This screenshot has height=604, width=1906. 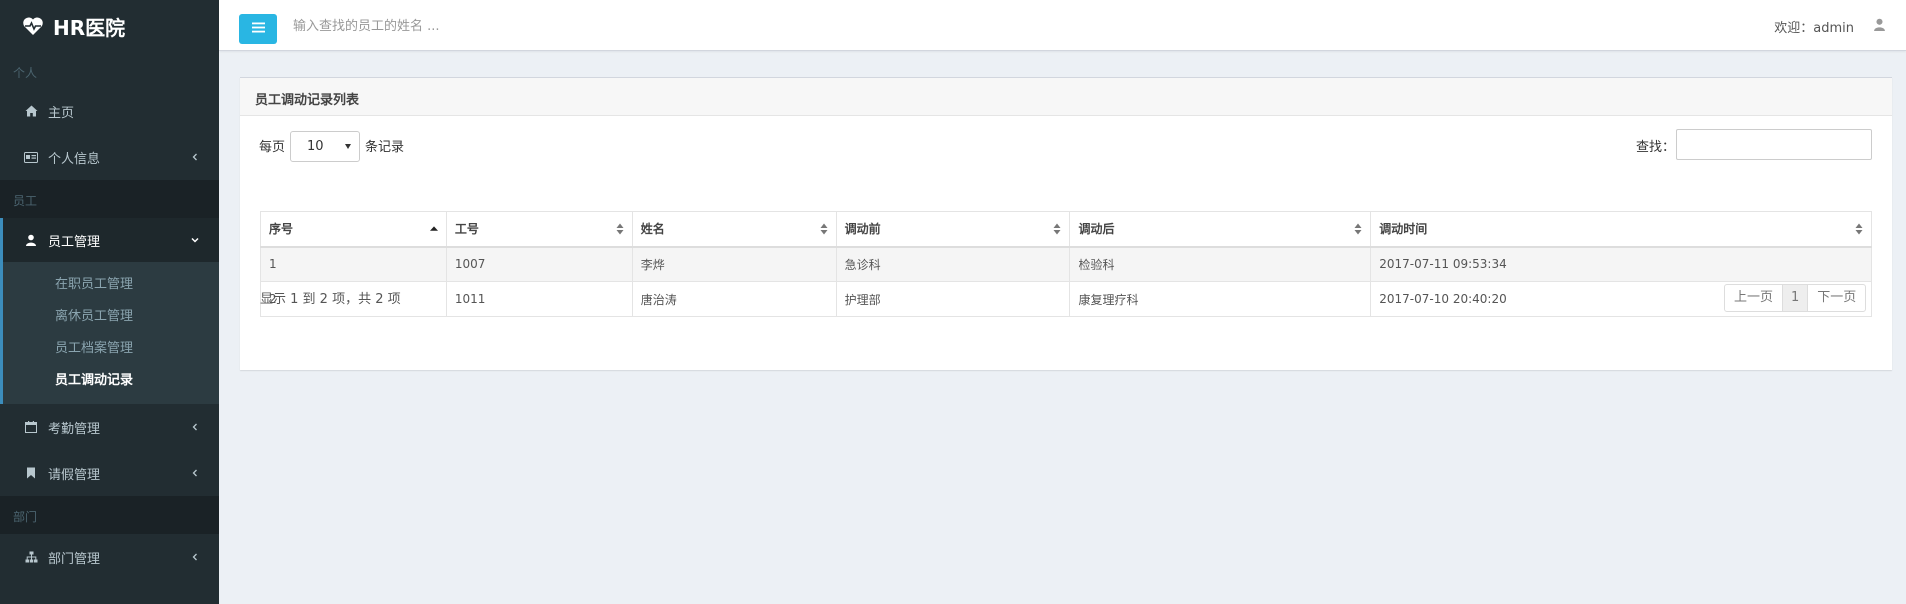 I want to click on table-cell: 1, so click(x=353, y=264).